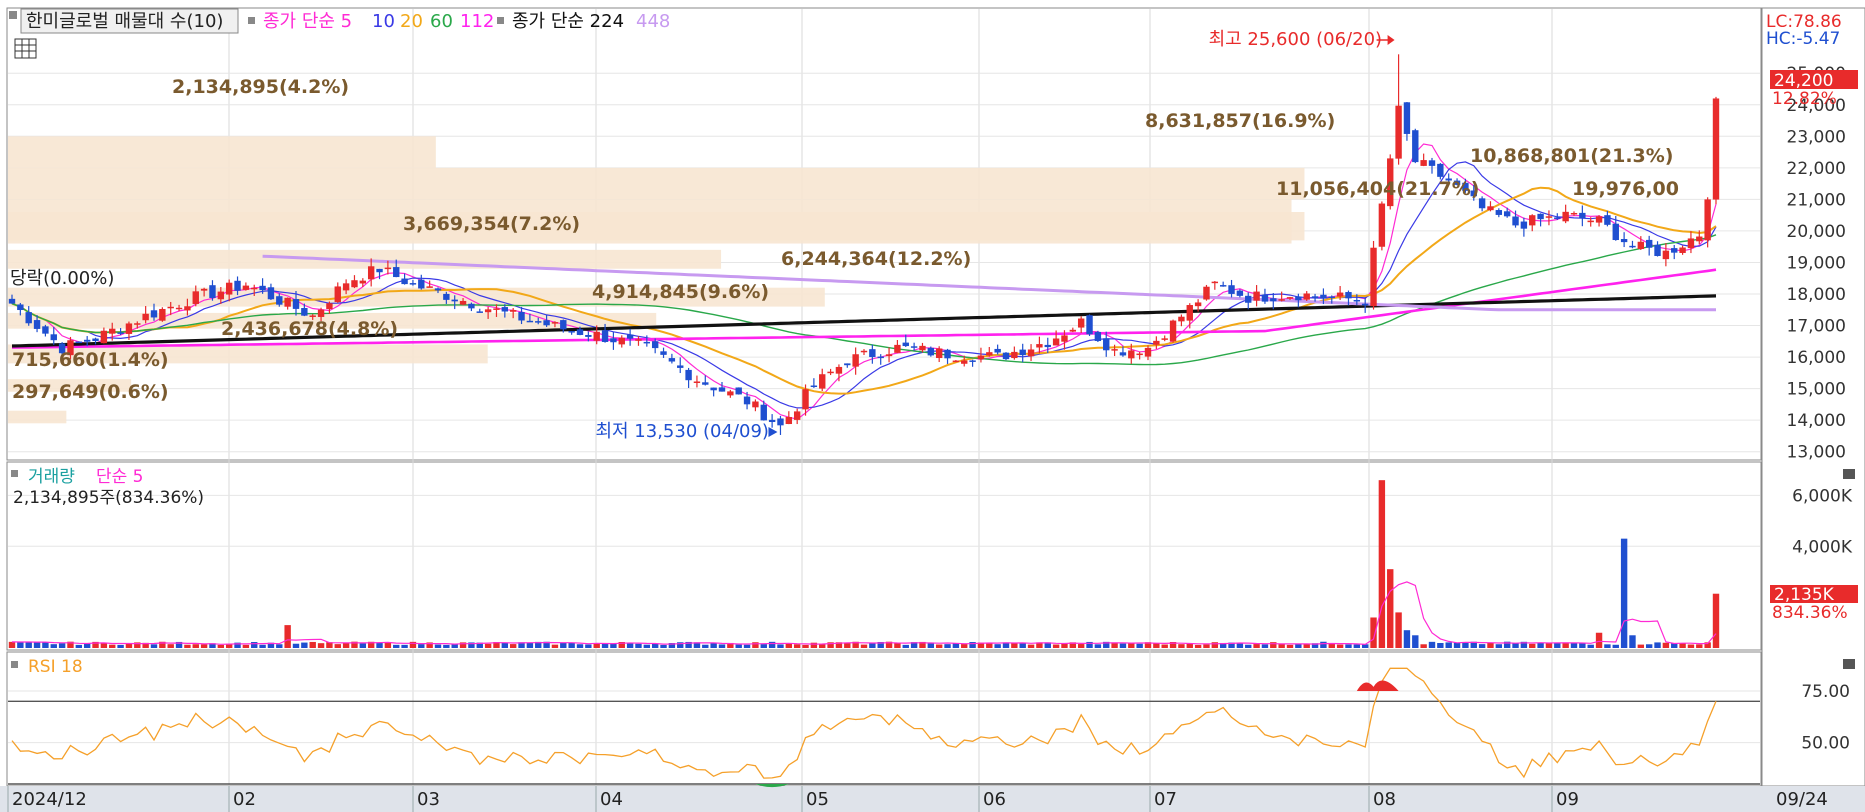 The image size is (1865, 812). What do you see at coordinates (37, 417) in the screenshot?
I see `volume-profile-band` at bounding box center [37, 417].